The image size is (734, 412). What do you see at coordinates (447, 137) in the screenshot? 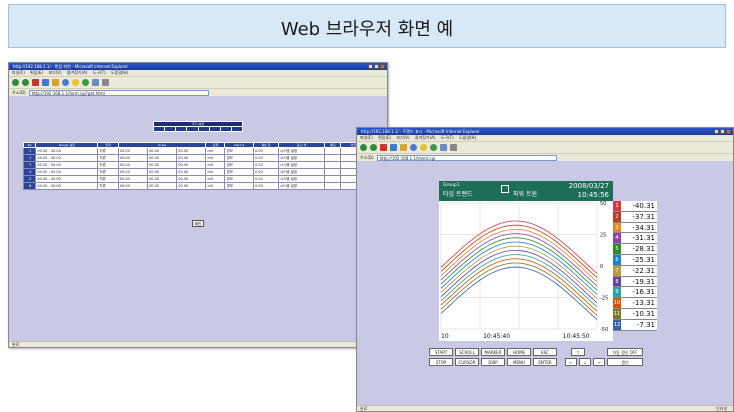
I see `menu-tools: 도구(T)` at bounding box center [447, 137].